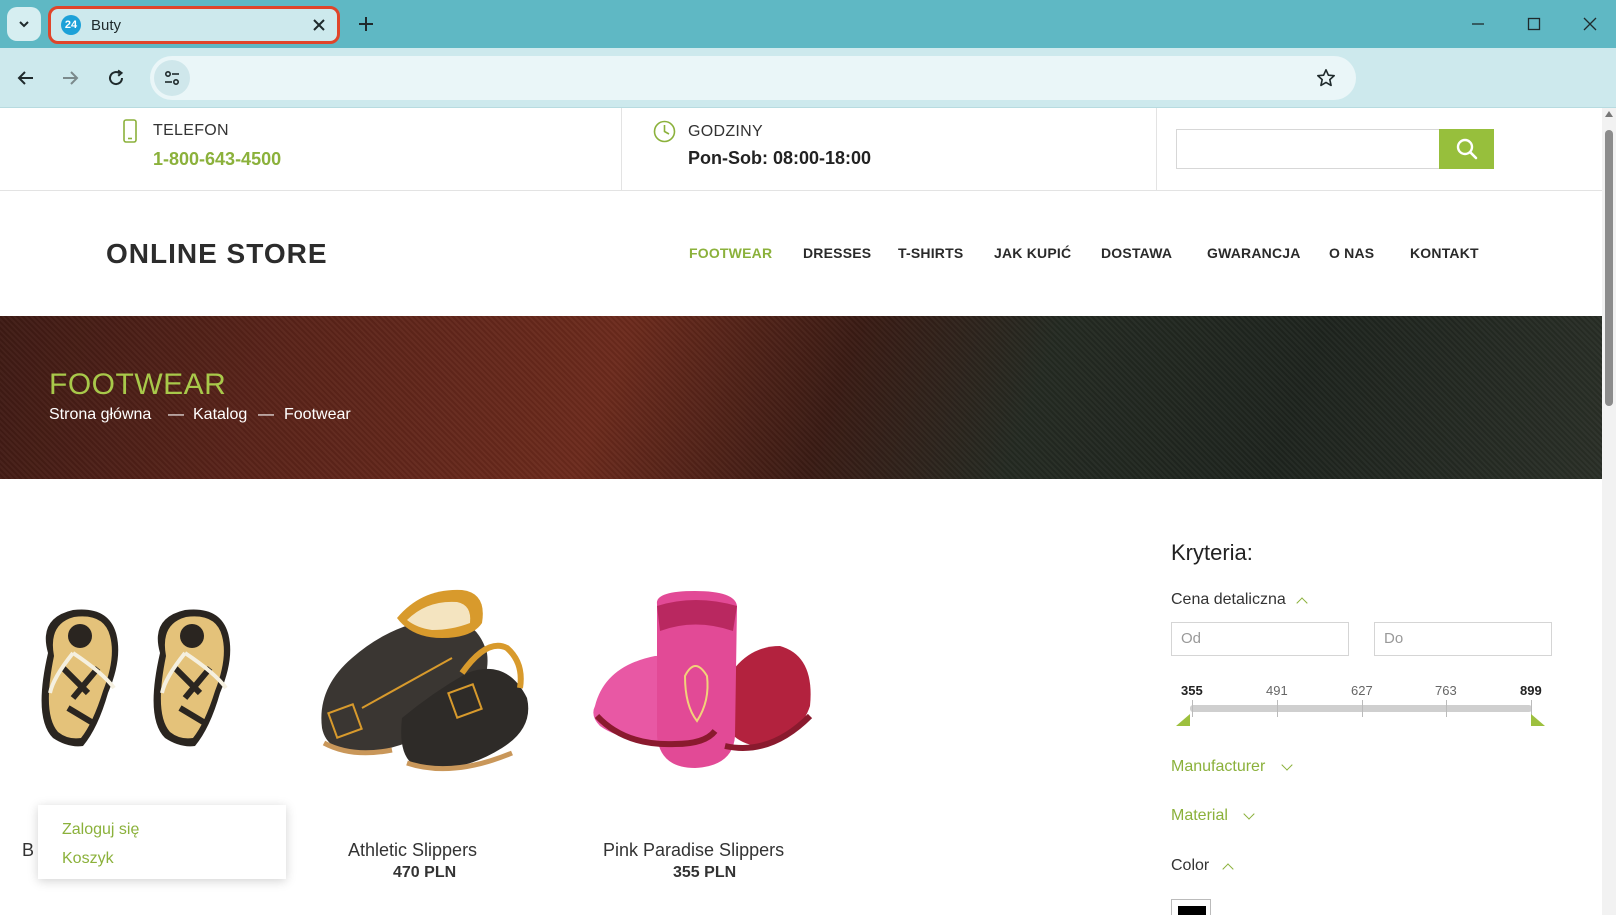 Image resolution: width=1616 pixels, height=915 pixels. What do you see at coordinates (693, 850) in the screenshot?
I see `product-name: Pink Paradise Slippers` at bounding box center [693, 850].